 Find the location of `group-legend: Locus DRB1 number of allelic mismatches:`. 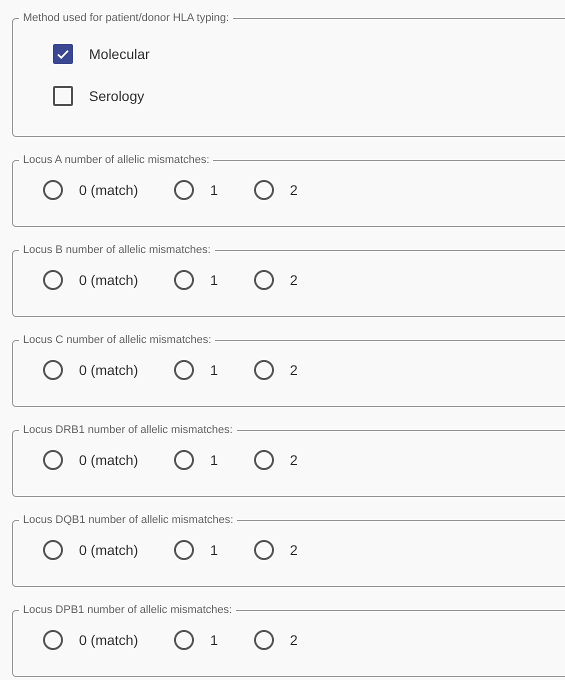

group-legend: Locus DRB1 number of allelic mismatches: is located at coordinates (128, 430).